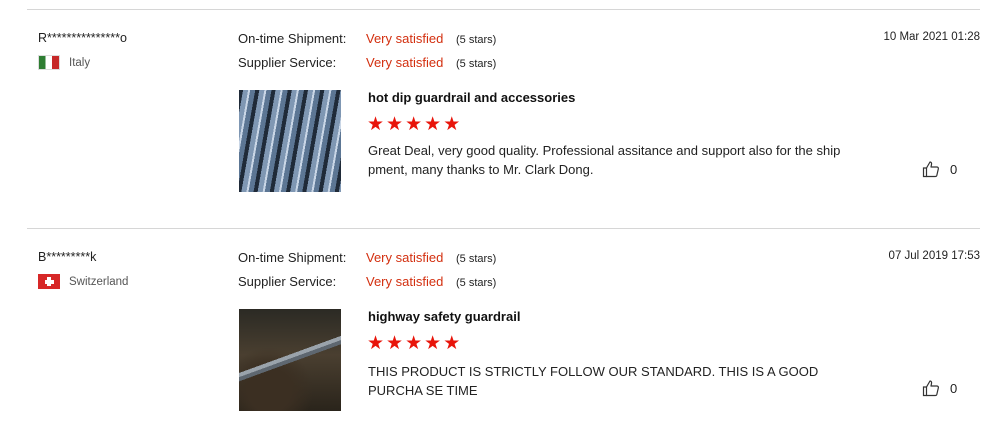  Describe the element at coordinates (49, 62) in the screenshot. I see `italy-flag-icon` at that location.